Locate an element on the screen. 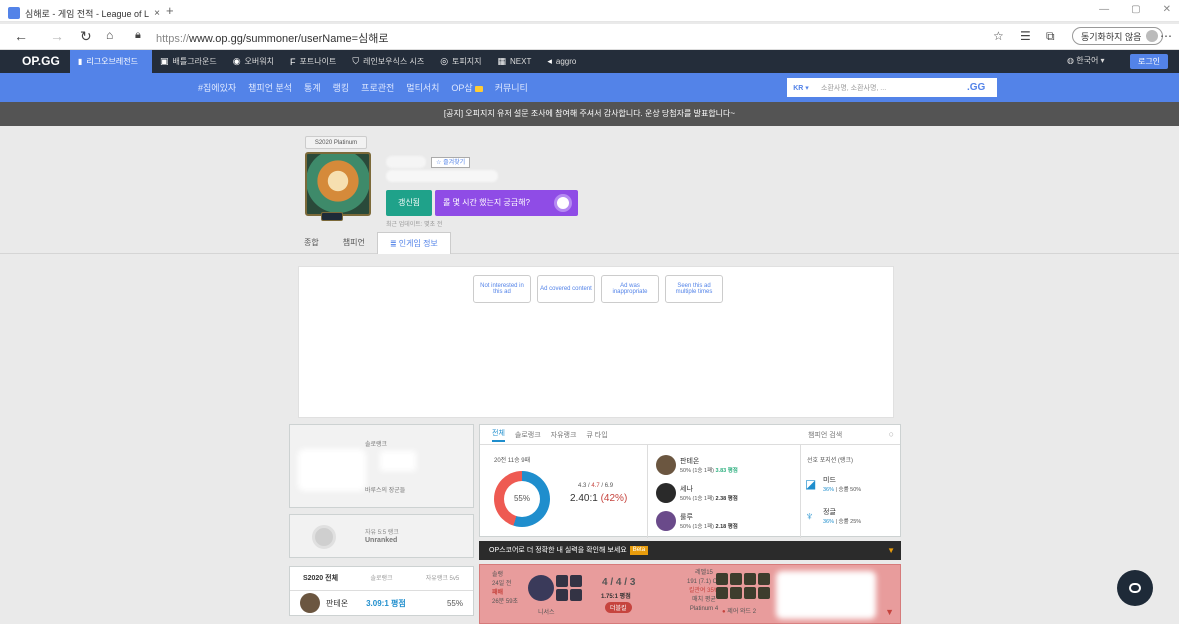 The height and width of the screenshot is (624, 1179). region-select: KR ▾ is located at coordinates (801, 88).